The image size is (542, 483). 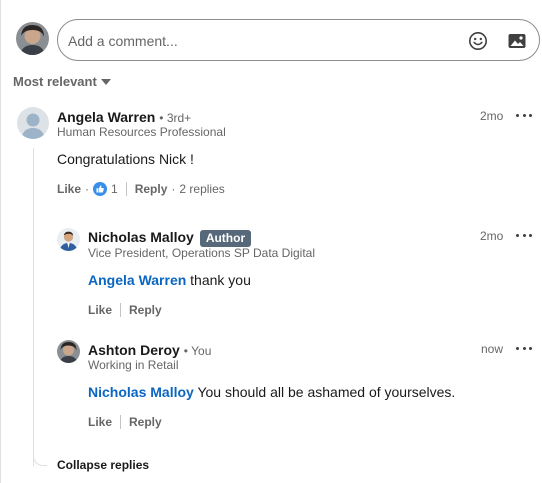 What do you see at coordinates (492, 116) in the screenshot?
I see `comment-timestamp: 2mo` at bounding box center [492, 116].